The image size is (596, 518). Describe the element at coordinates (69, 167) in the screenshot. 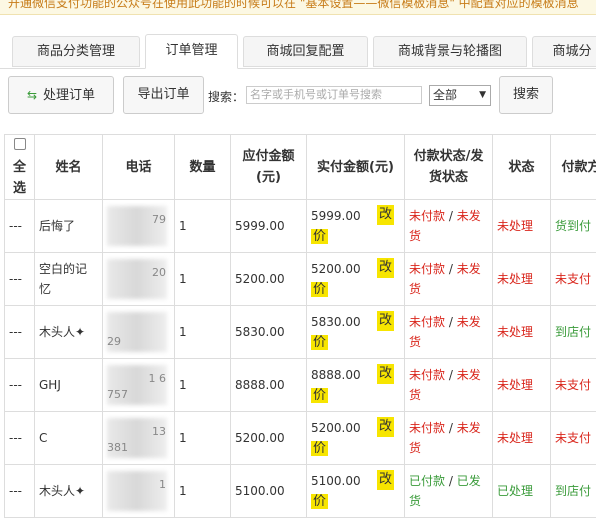

I see `header-name: 姓名` at that location.